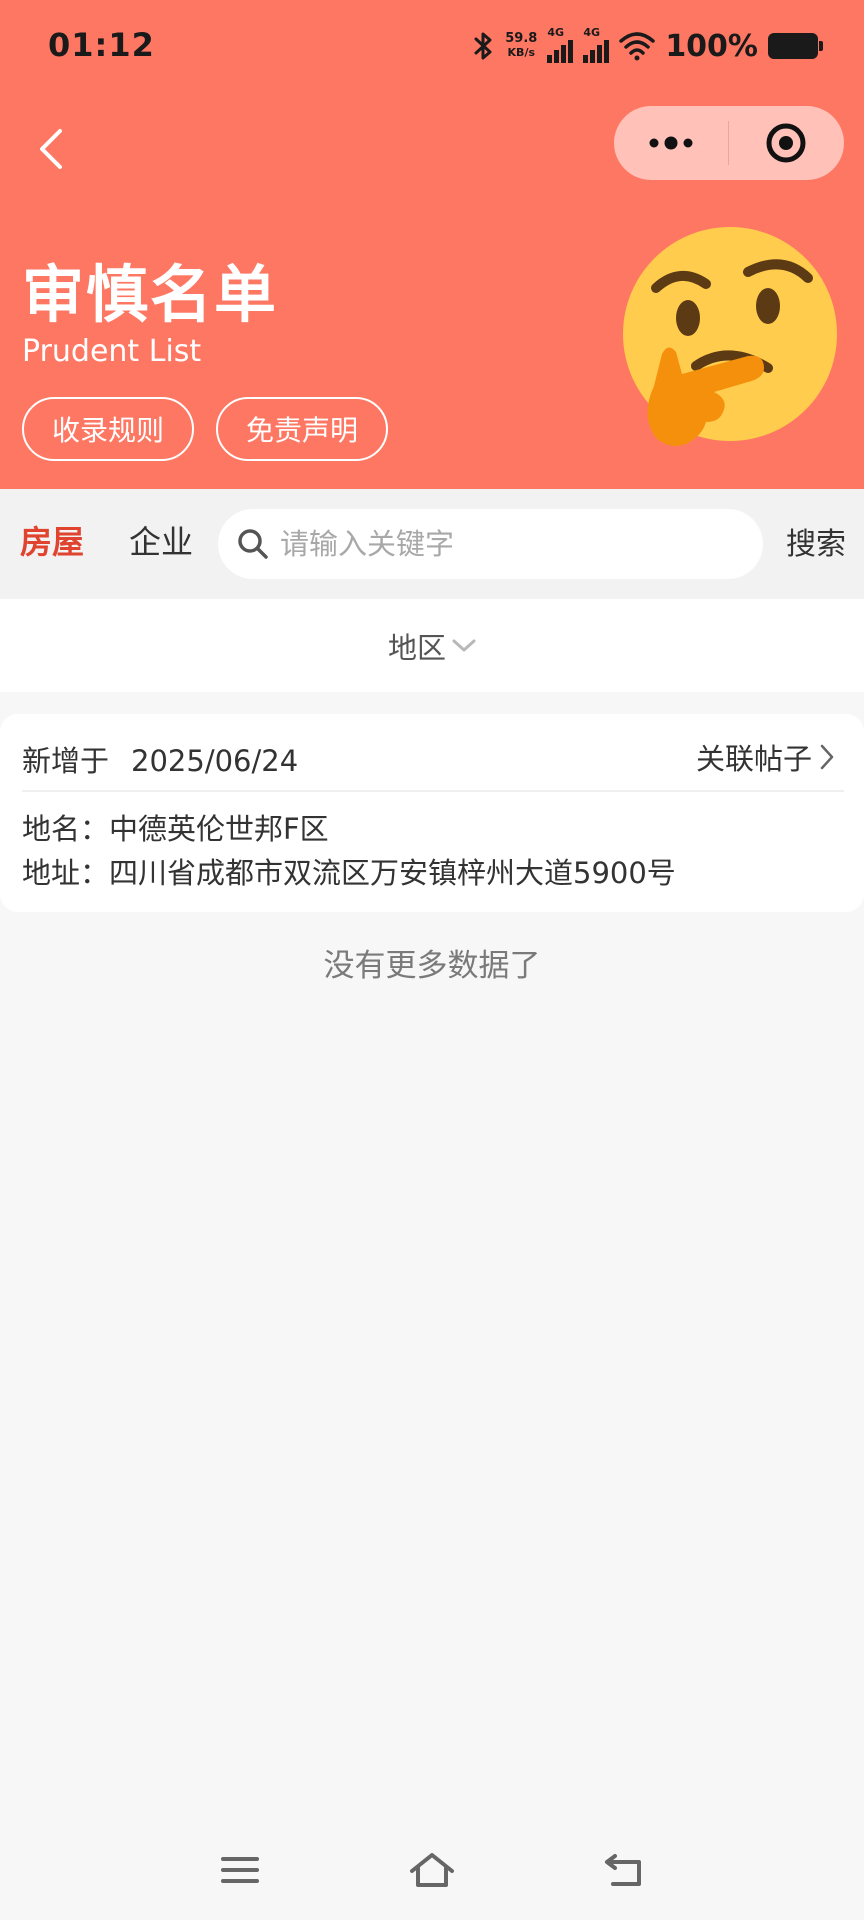 This screenshot has height=1920, width=864. I want to click on signal-icon-sim2: 4G, so click(596, 44).